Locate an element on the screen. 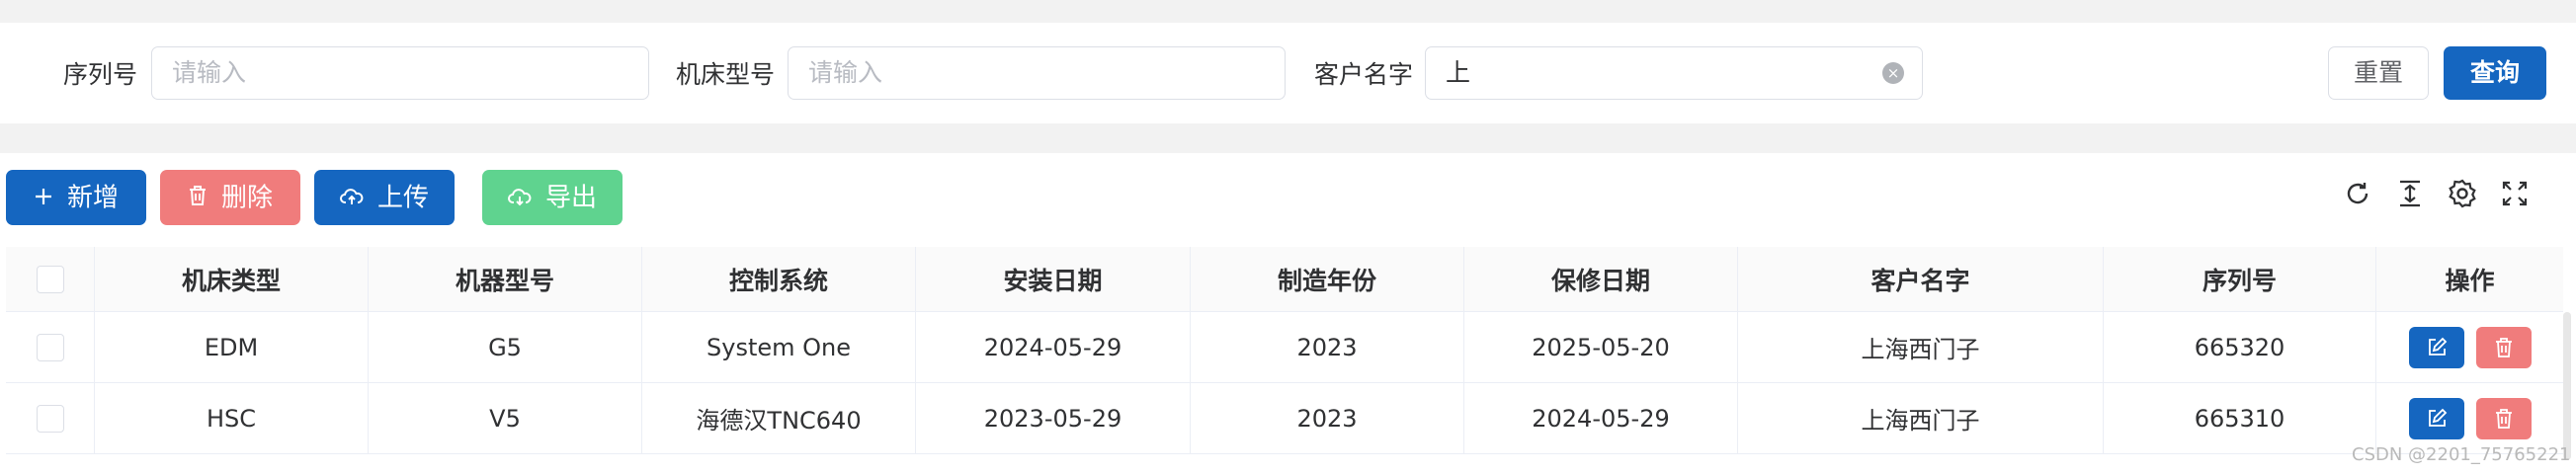 The width and height of the screenshot is (2576, 475). watermark: CSDN @2201_75765221 is located at coordinates (2461, 454).